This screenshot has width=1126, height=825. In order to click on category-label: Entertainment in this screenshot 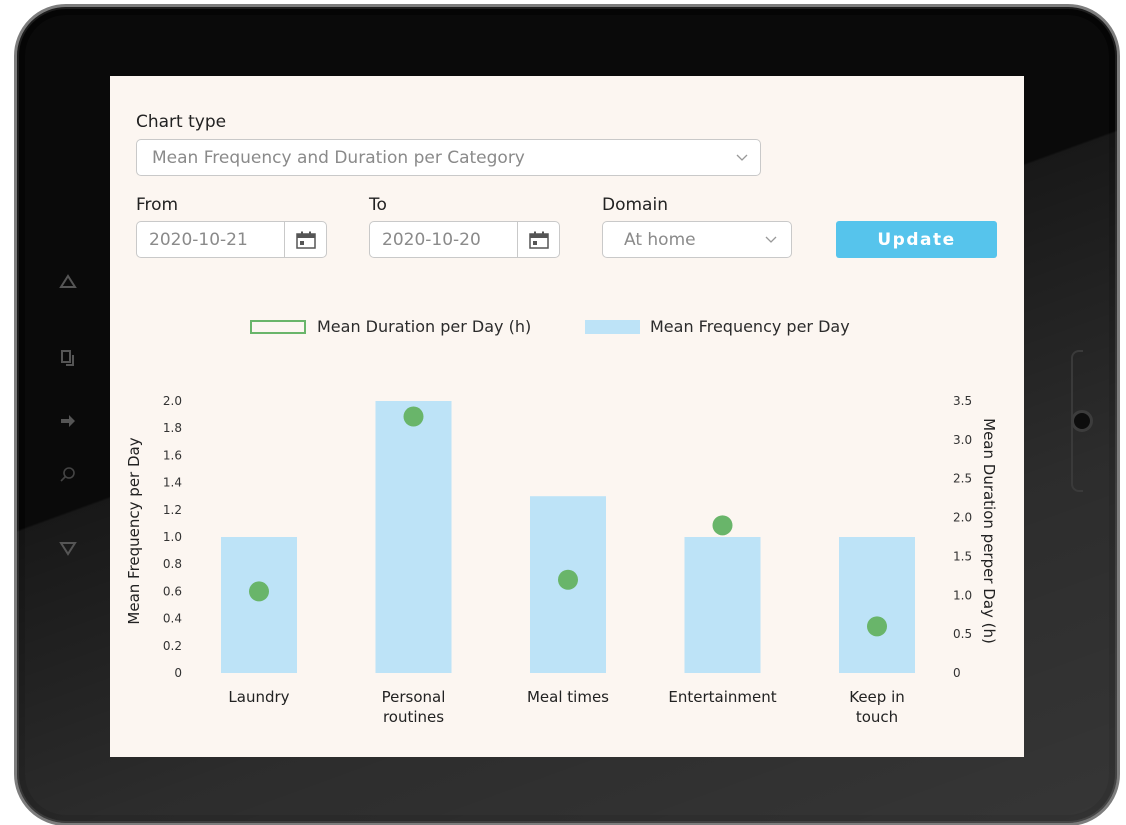, I will do `click(722, 697)`.